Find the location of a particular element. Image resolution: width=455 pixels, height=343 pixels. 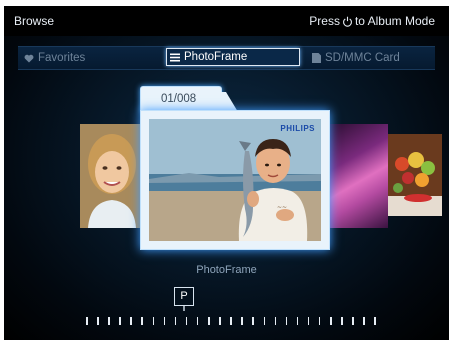

album-mode-hint: Press to Album Mode is located at coordinates (372, 21).